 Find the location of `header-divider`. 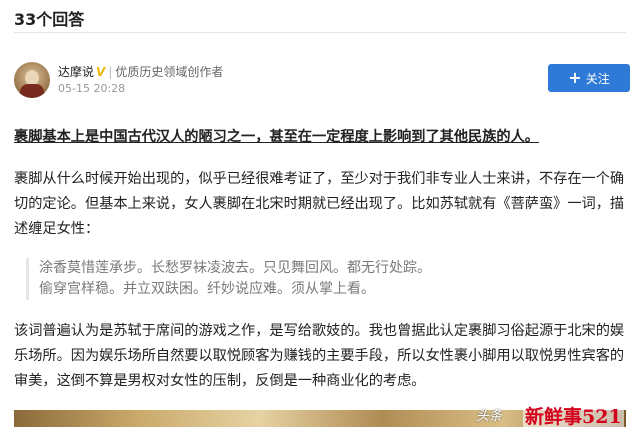

header-divider is located at coordinates (320, 32).